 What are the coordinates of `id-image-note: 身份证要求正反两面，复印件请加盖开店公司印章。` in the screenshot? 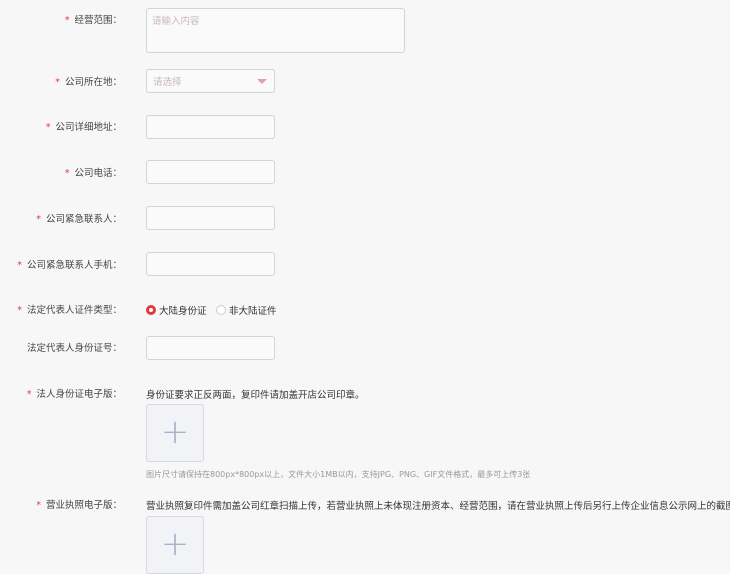 It's located at (255, 395).